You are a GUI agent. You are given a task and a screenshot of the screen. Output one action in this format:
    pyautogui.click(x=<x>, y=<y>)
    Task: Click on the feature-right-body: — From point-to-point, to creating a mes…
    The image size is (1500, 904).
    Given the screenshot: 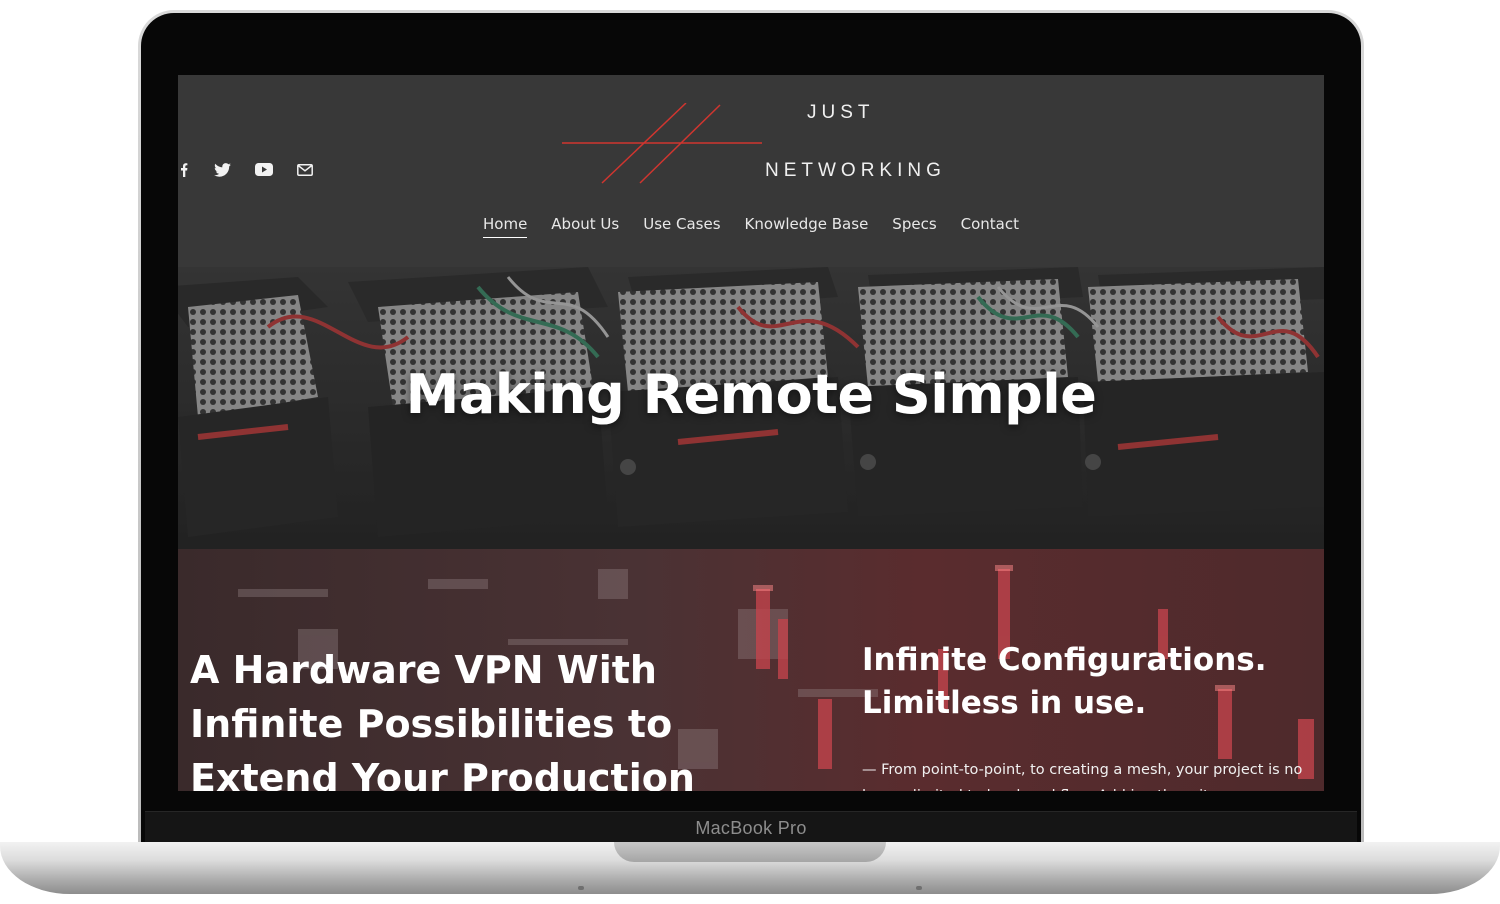 What is the action you would take?
    pyautogui.click(x=1082, y=776)
    